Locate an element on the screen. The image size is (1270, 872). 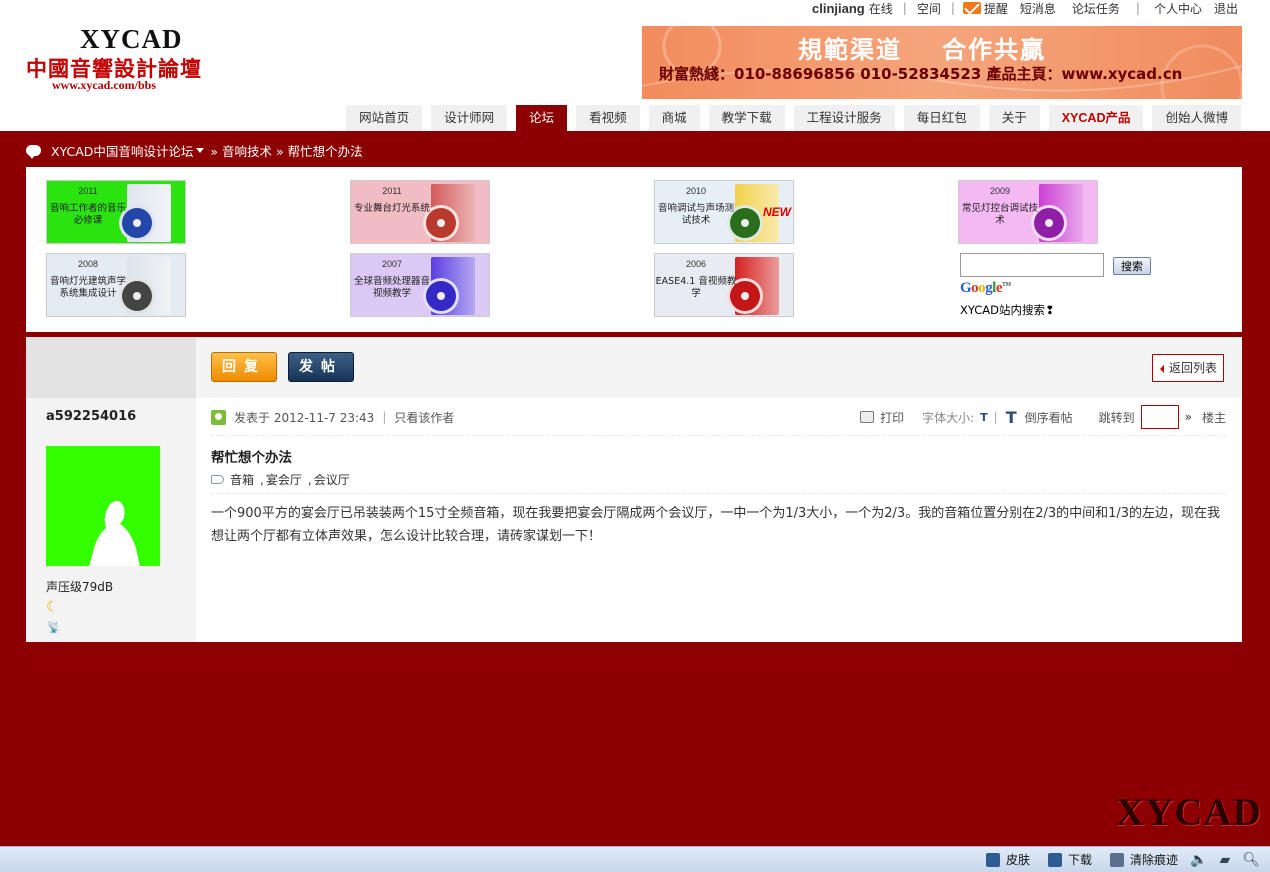
chevron-down-icon is located at coordinates (200, 150).